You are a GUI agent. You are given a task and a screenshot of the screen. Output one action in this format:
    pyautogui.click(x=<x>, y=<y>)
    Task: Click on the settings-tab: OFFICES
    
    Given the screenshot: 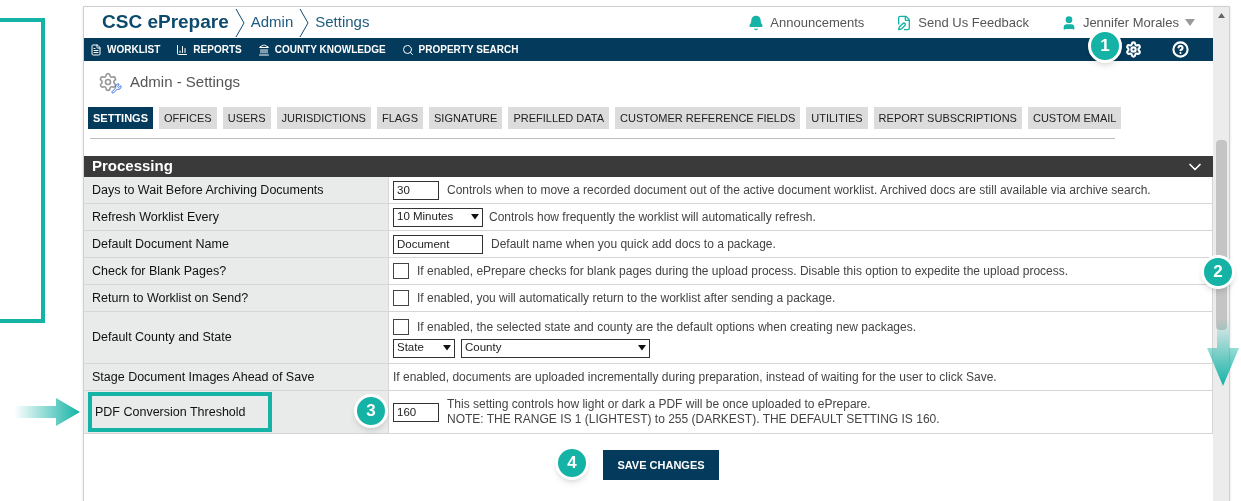 What is the action you would take?
    pyautogui.click(x=188, y=118)
    